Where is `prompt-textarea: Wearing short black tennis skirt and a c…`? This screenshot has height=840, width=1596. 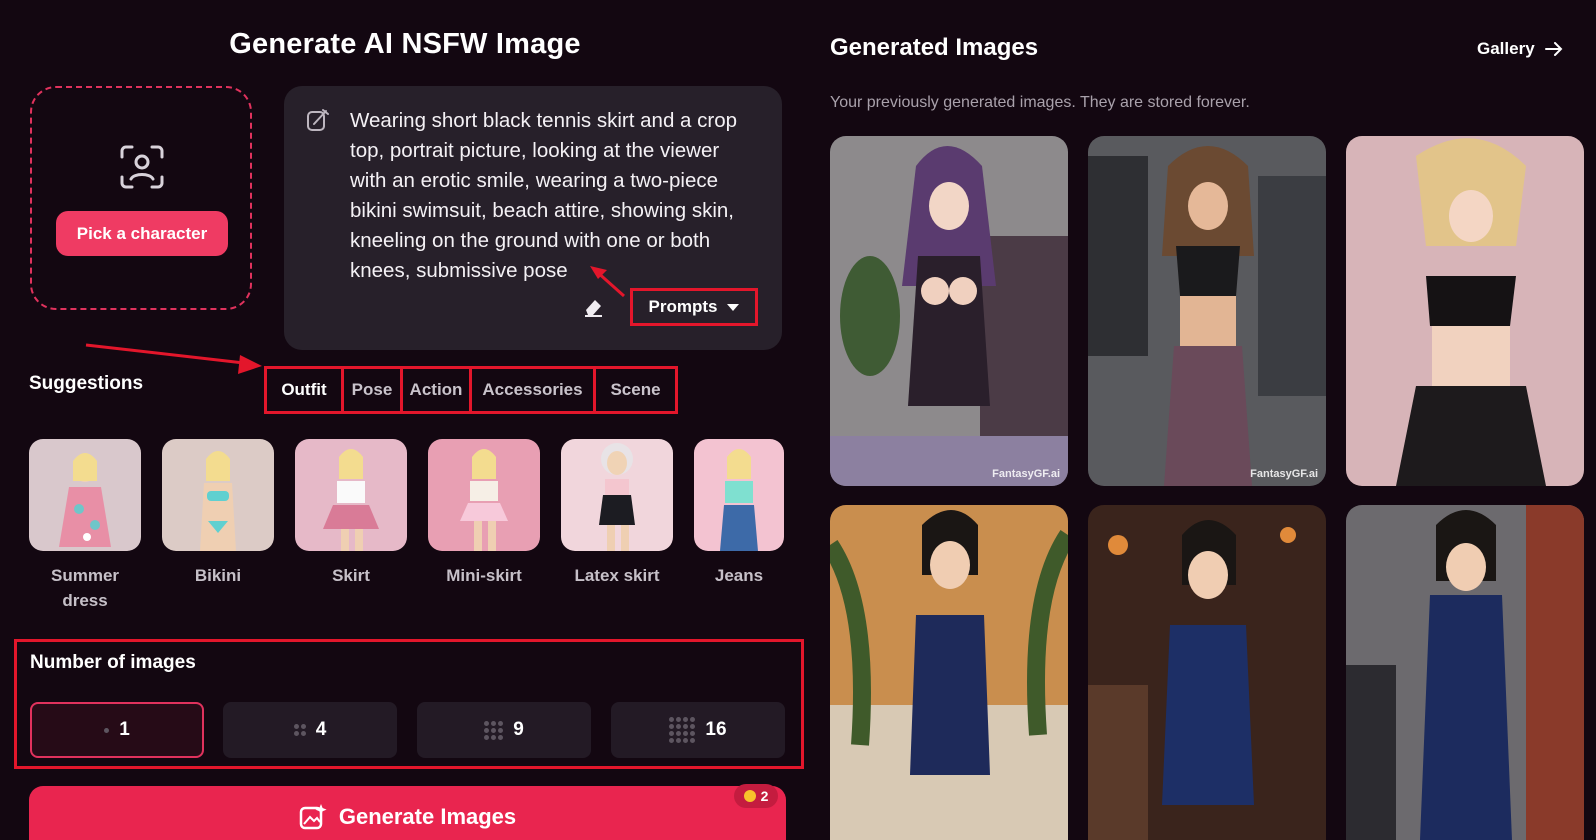
prompt-textarea: Wearing short black tennis skirt and a c… is located at coordinates (555, 196).